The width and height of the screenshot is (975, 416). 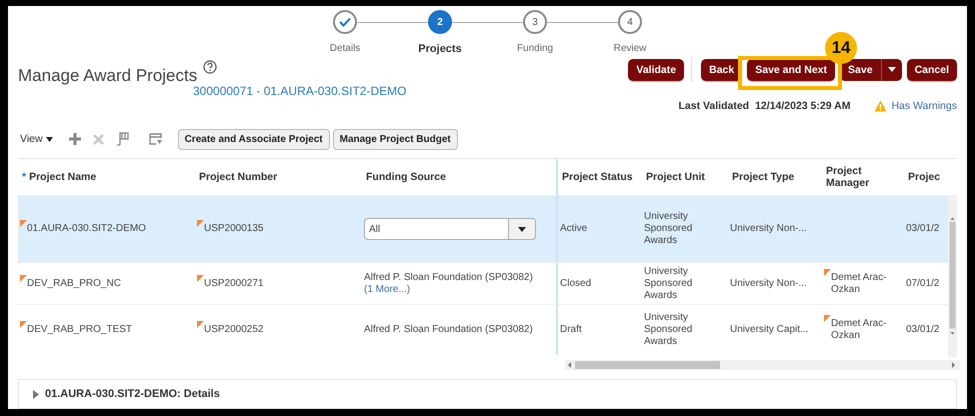 I want to click on expand-icon, so click(x=36, y=394).